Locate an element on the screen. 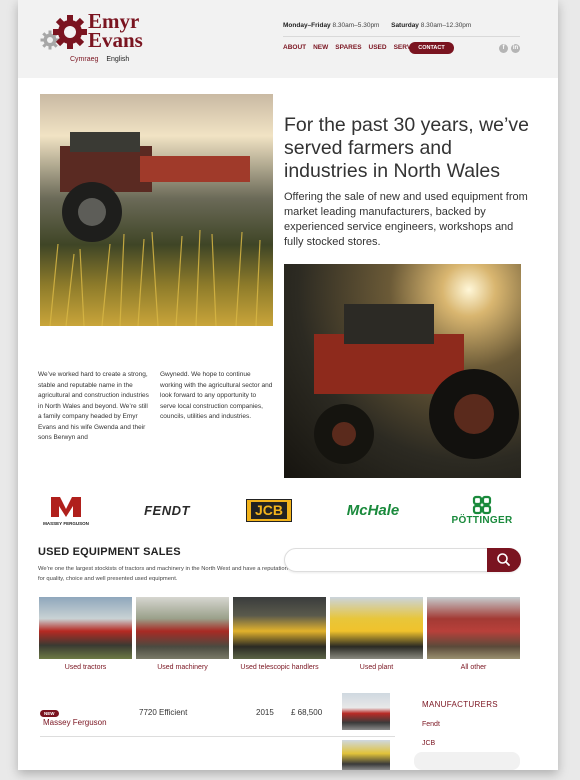  nav-spares: SPARES is located at coordinates (348, 47).